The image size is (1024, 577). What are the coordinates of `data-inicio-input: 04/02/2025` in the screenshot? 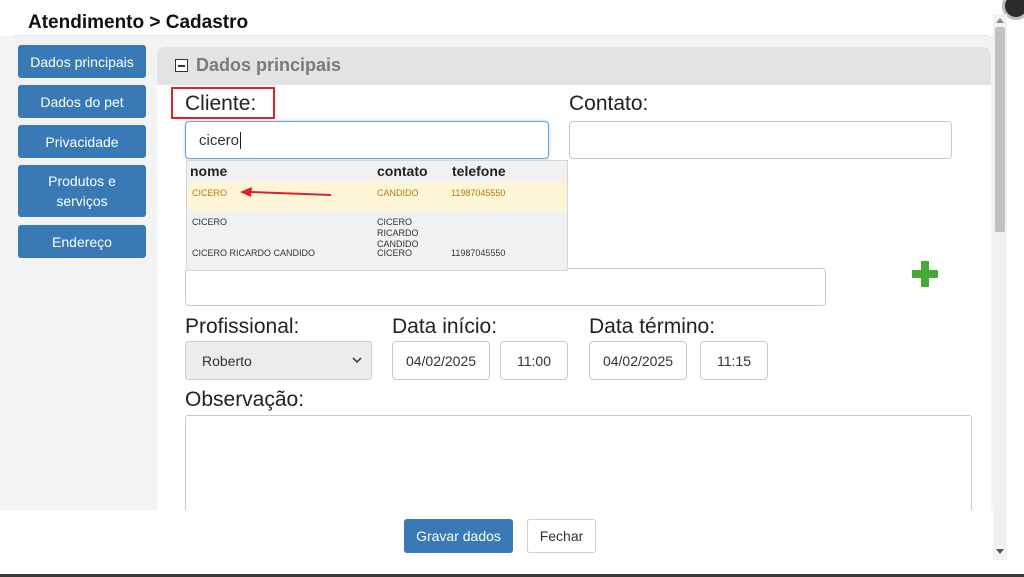 It's located at (441, 360).